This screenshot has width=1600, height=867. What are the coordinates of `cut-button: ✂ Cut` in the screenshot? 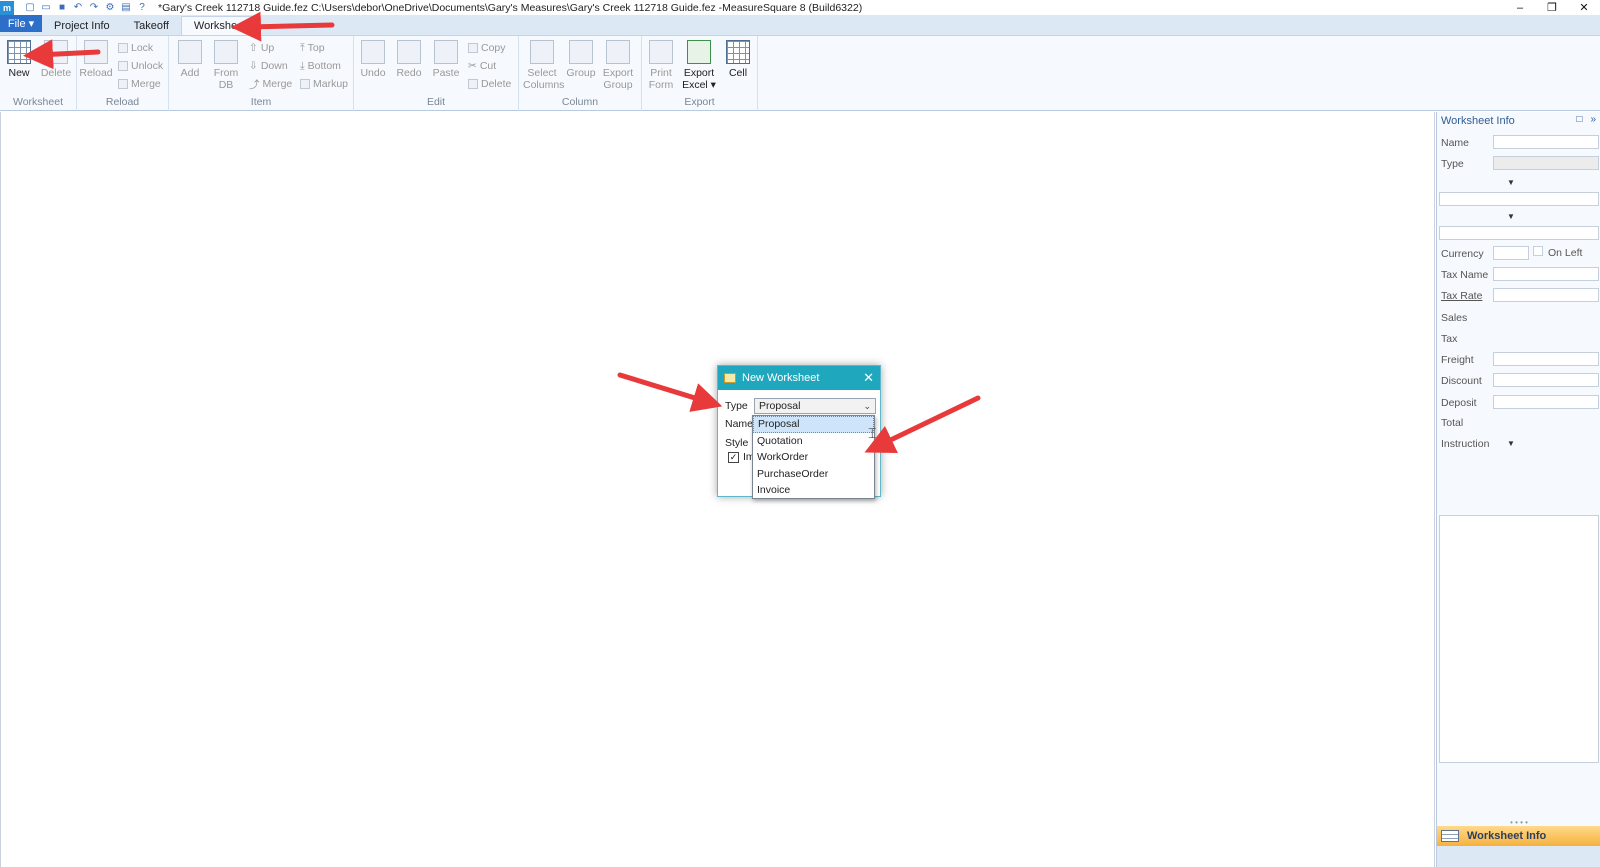 It's located at (482, 66).